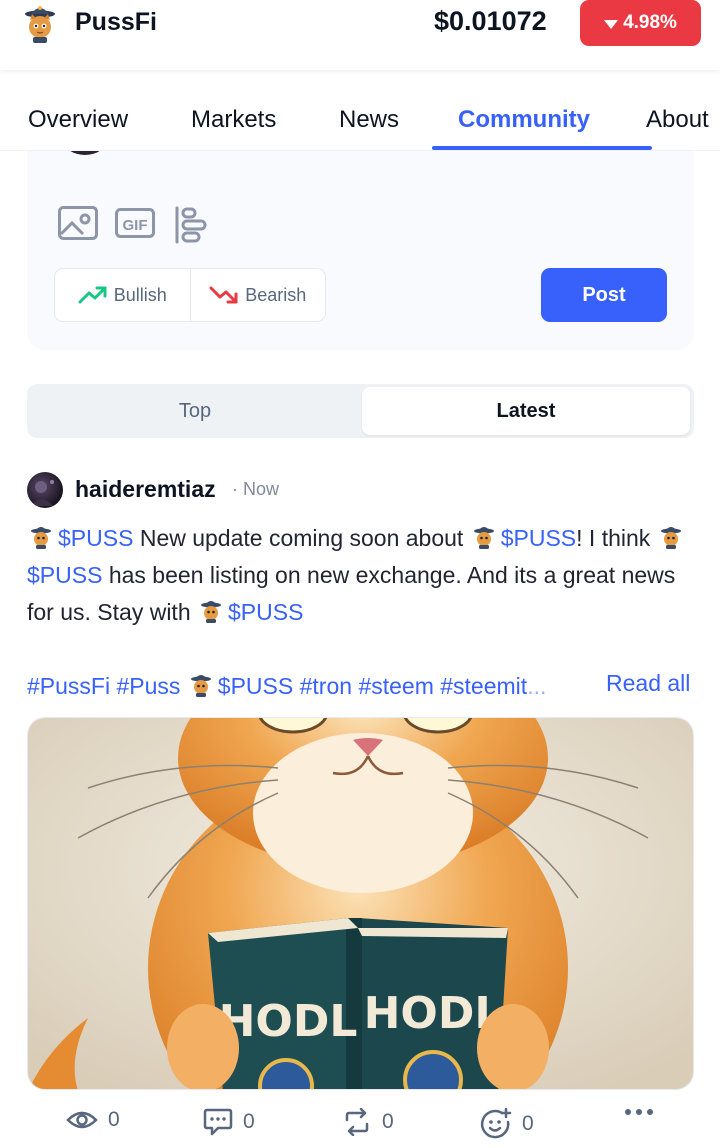 Image resolution: width=720 pixels, height=1148 pixels. What do you see at coordinates (357, 1122) in the screenshot?
I see `repost-icon` at bounding box center [357, 1122].